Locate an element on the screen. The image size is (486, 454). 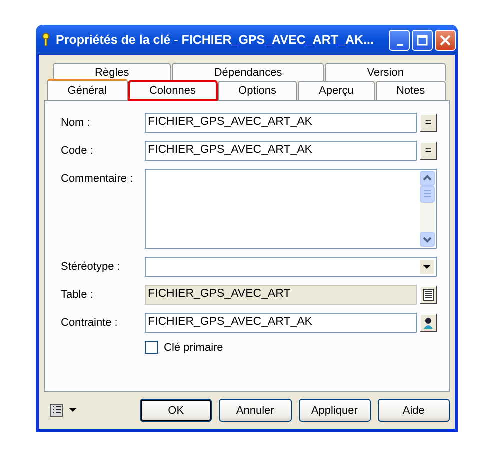
close-icon is located at coordinates (445, 40).